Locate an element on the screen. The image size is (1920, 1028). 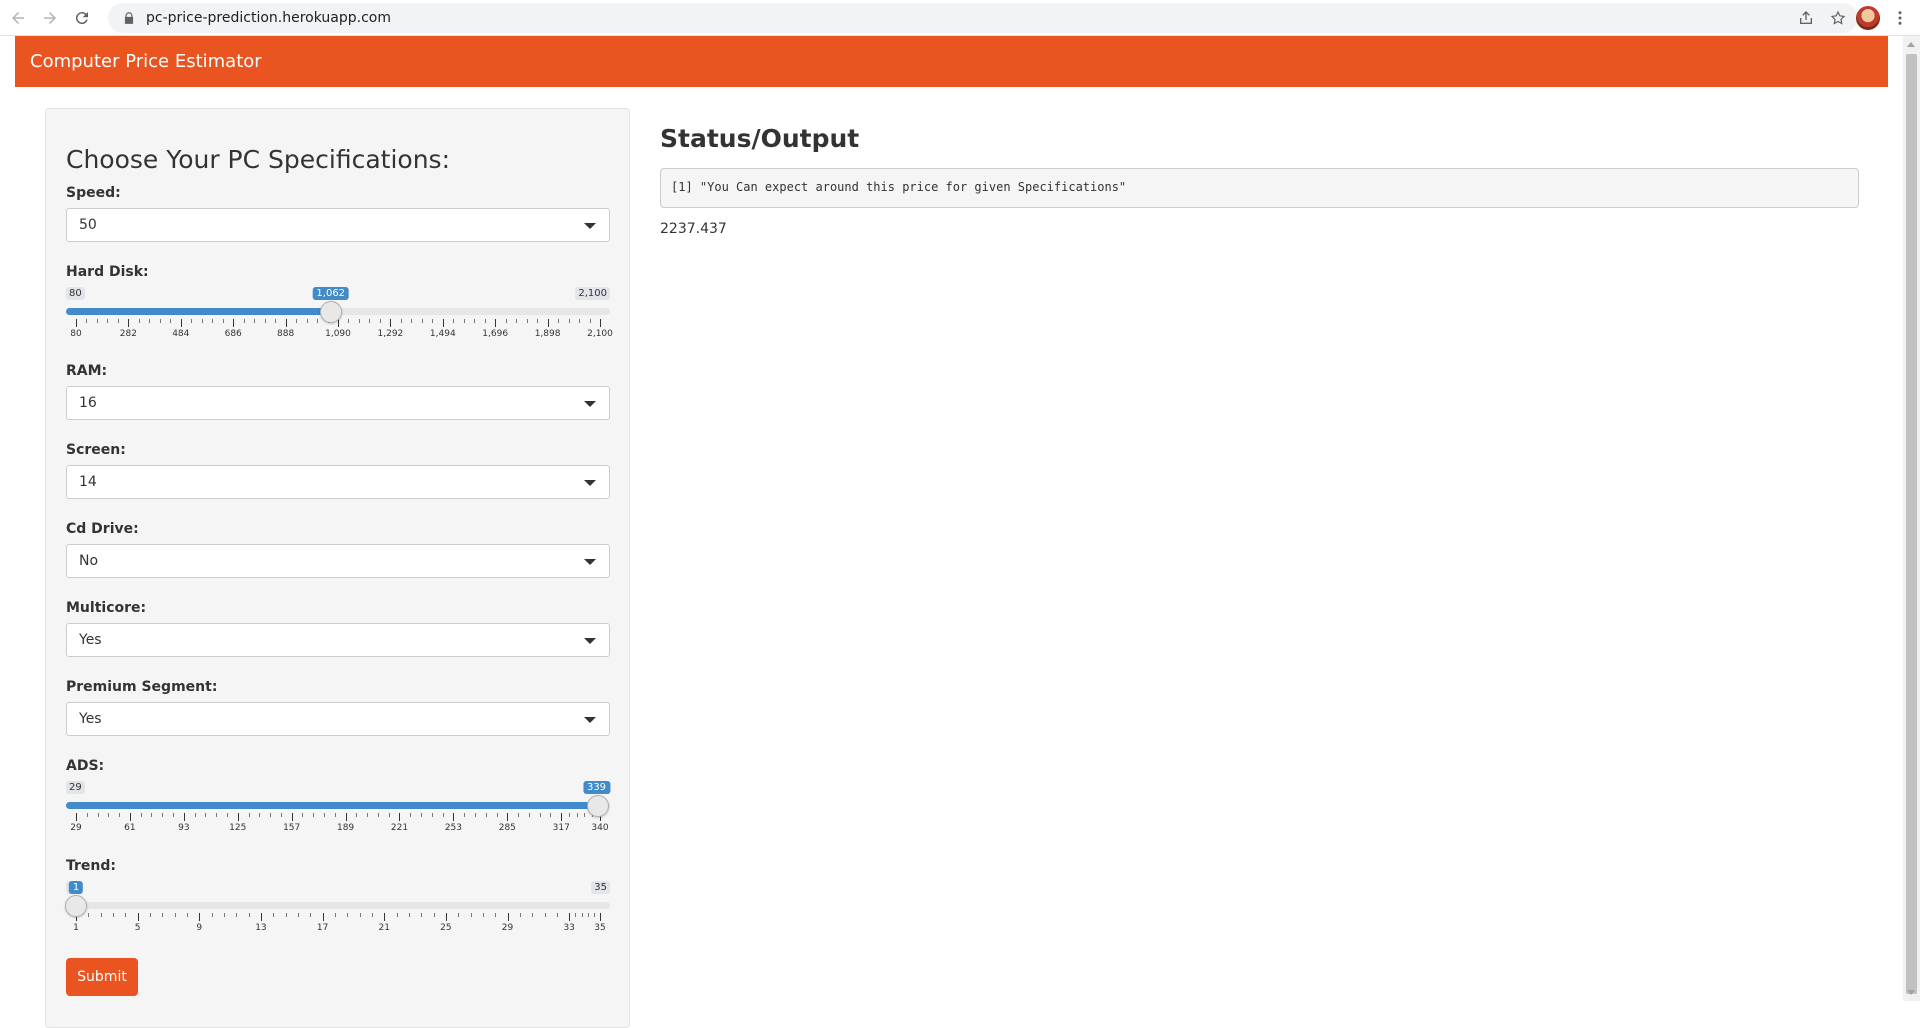
more-vert-icon is located at coordinates (1900, 18).